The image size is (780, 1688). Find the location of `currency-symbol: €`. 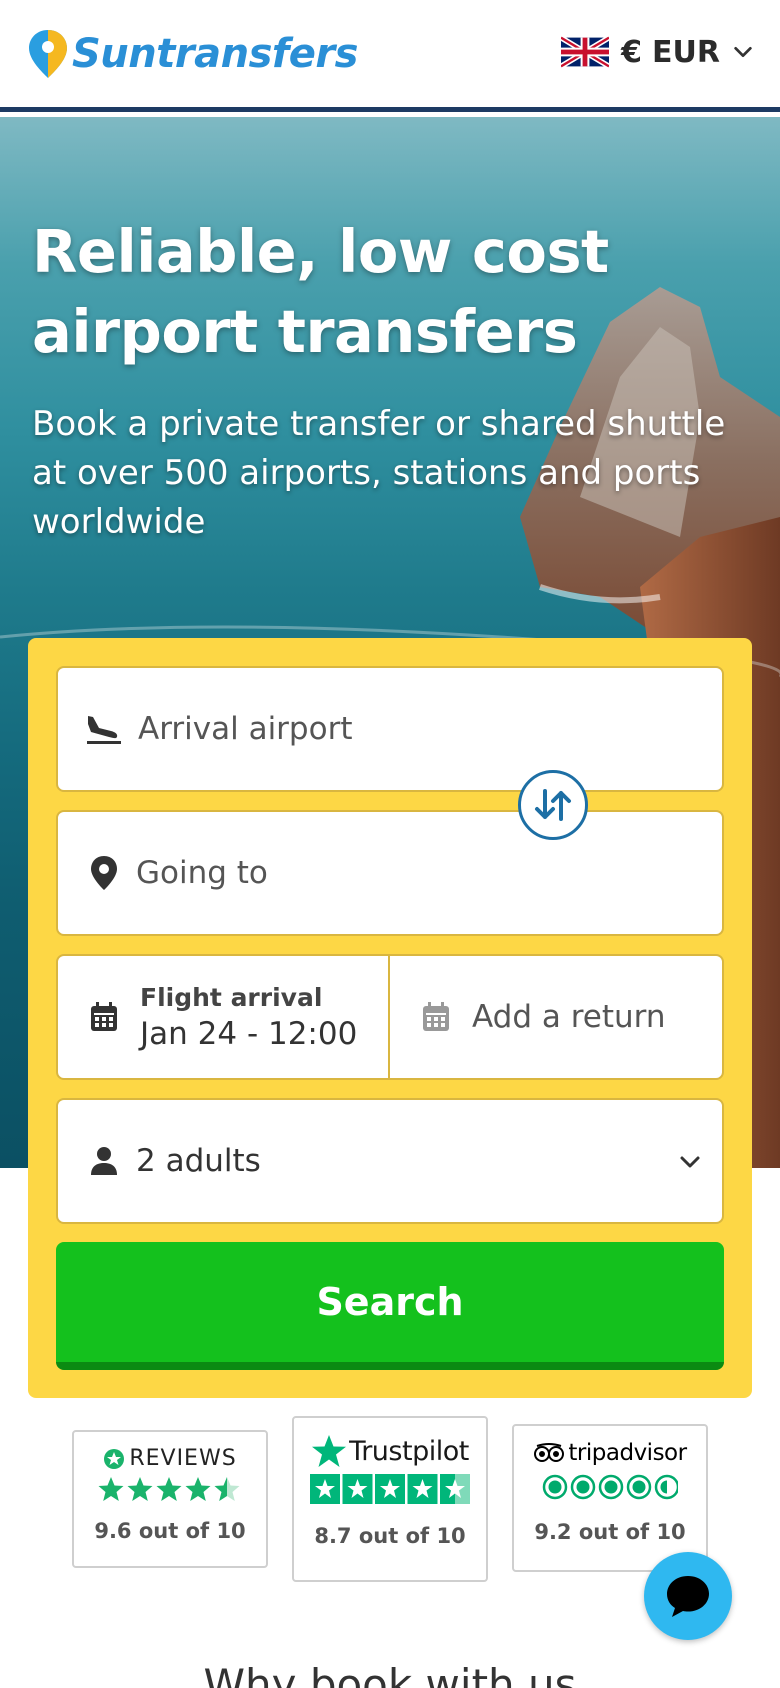

currency-symbol: € is located at coordinates (632, 52).